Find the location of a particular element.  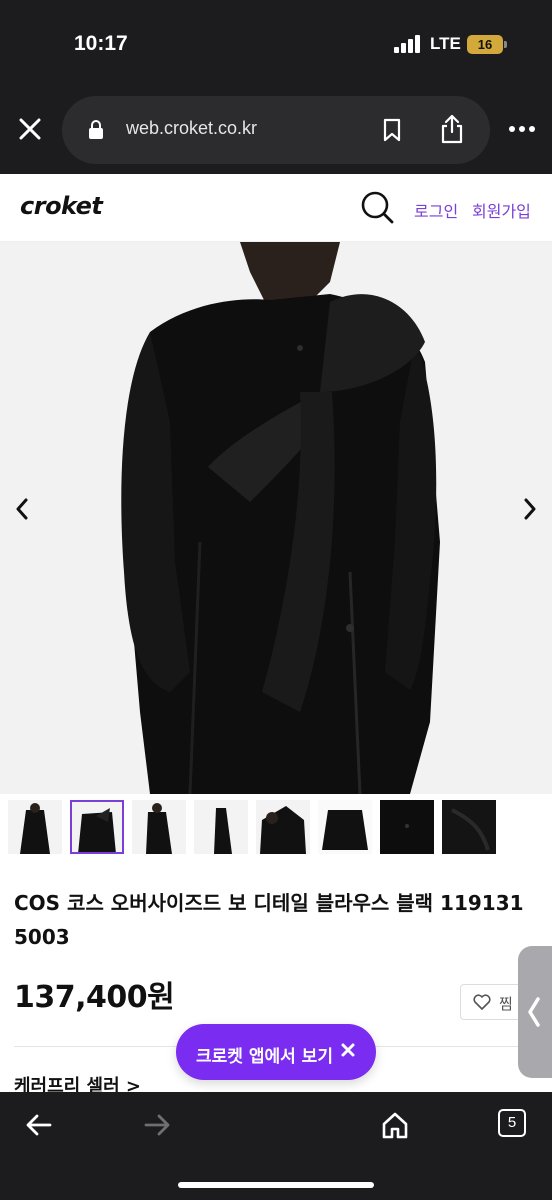

back-arrow-icon is located at coordinates (39, 1125).